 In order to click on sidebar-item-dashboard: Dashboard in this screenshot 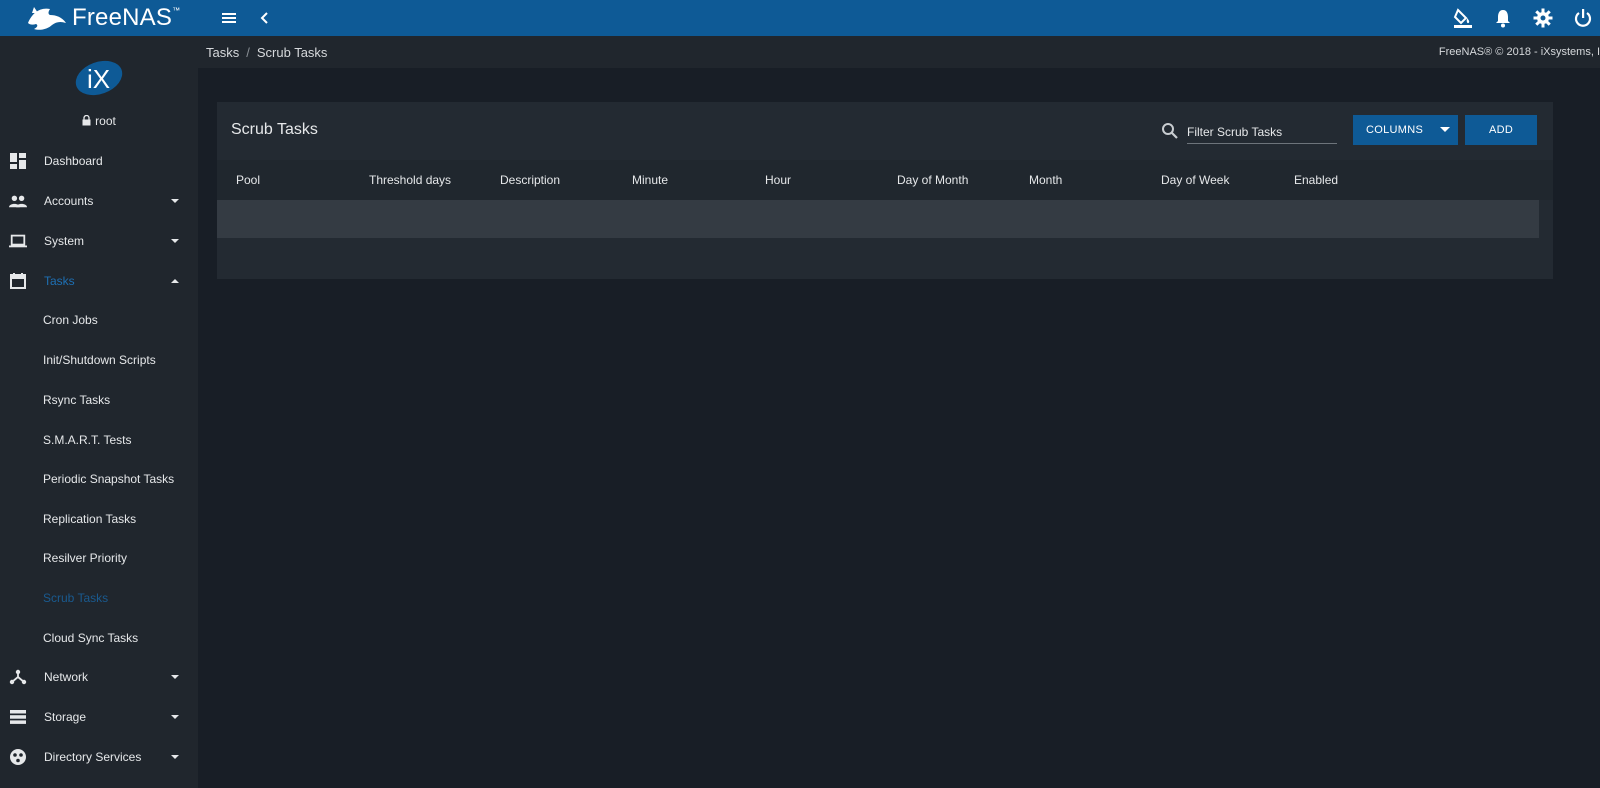, I will do `click(99, 161)`.